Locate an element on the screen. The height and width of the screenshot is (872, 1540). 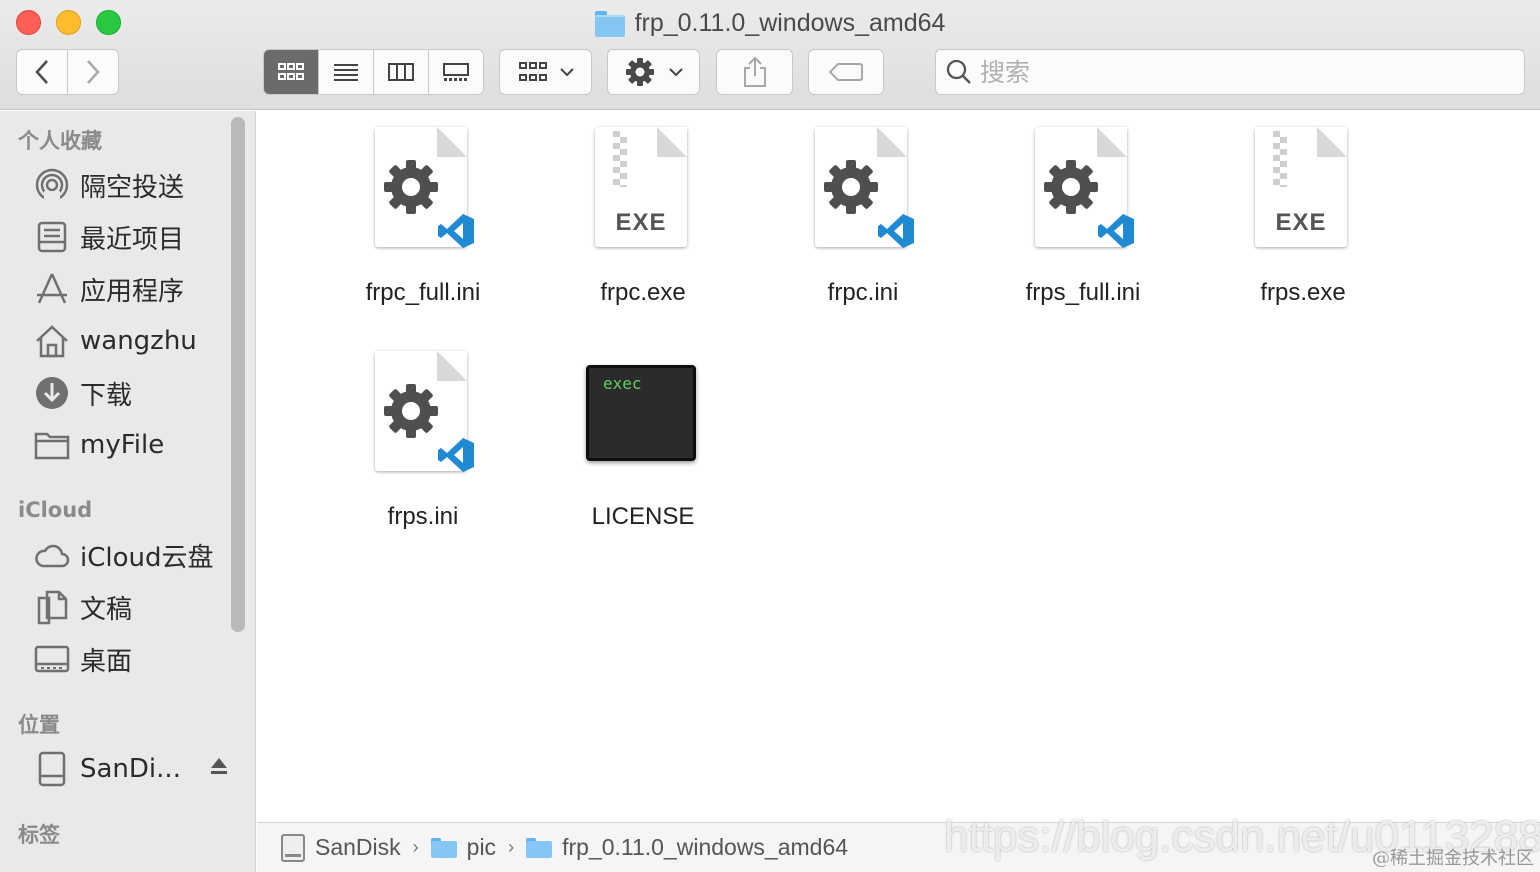
disk-icon is located at coordinates (293, 847).